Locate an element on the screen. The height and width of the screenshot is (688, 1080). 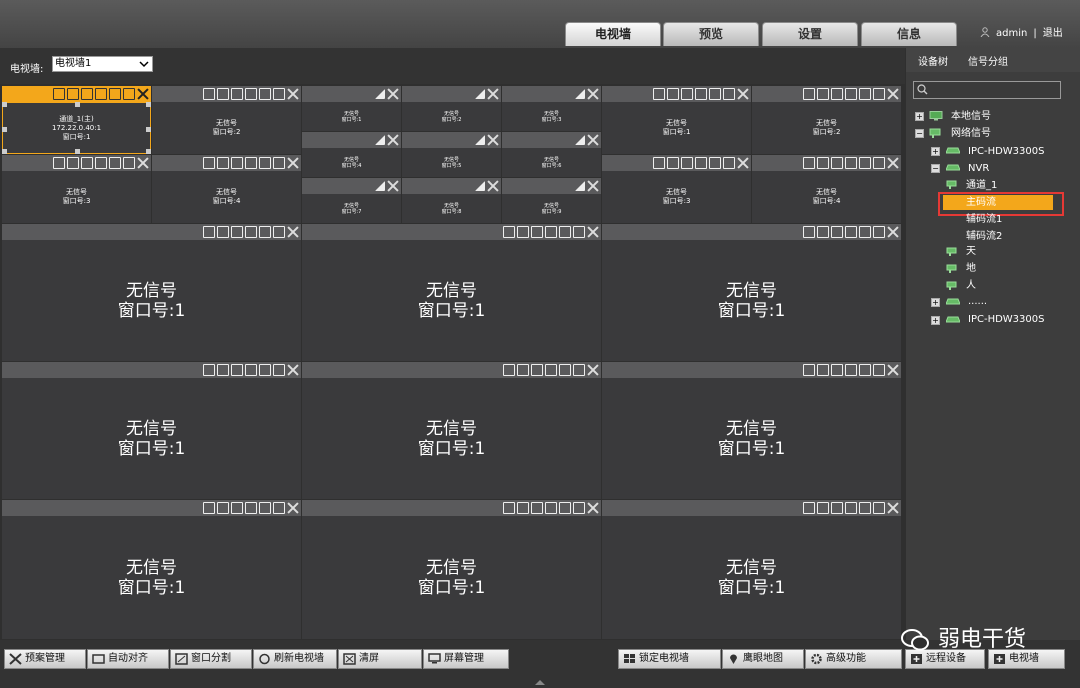
auto-align-button: 自动对齐 is located at coordinates (128, 659).